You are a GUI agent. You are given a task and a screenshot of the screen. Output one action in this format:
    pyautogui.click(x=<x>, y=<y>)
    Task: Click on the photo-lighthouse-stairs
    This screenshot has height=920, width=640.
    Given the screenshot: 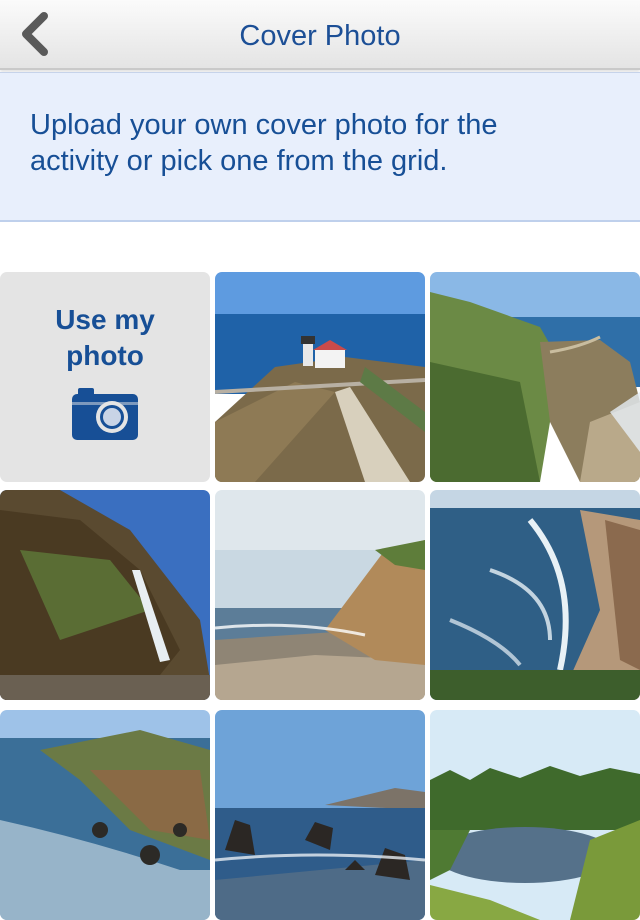 What is the action you would take?
    pyautogui.click(x=320, y=377)
    